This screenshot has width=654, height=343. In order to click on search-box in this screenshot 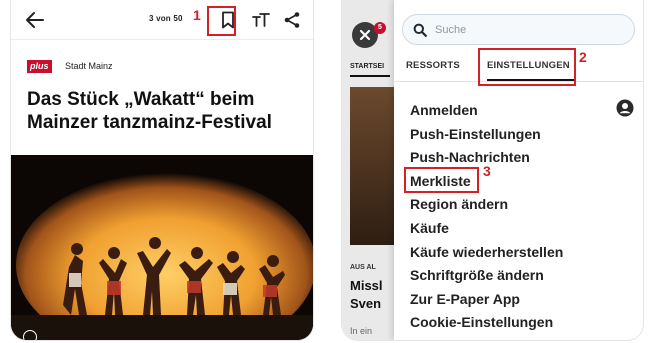, I will do `click(518, 29)`.